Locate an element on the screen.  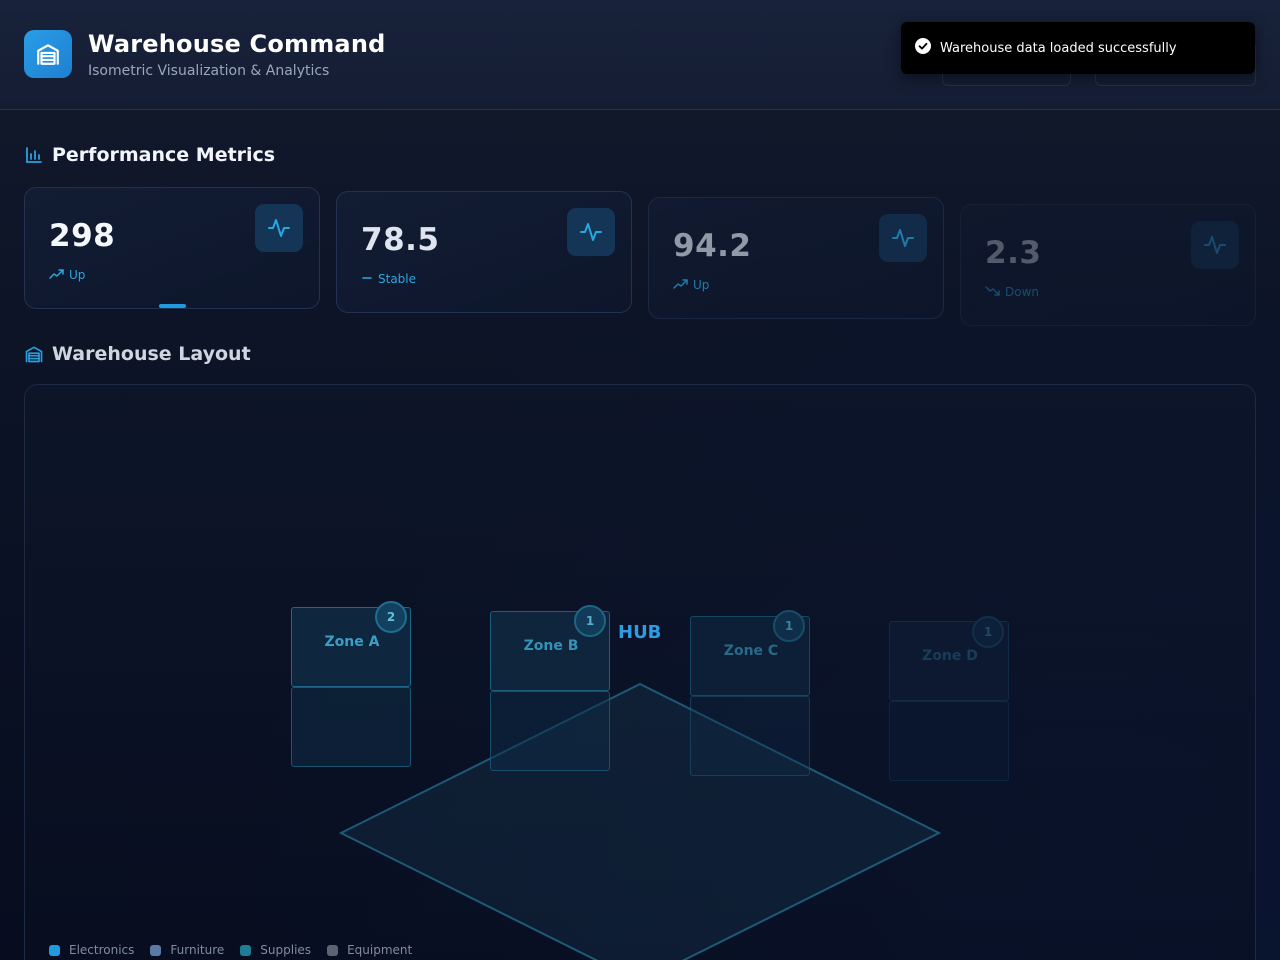
legend-item: Equipment is located at coordinates (369, 950).